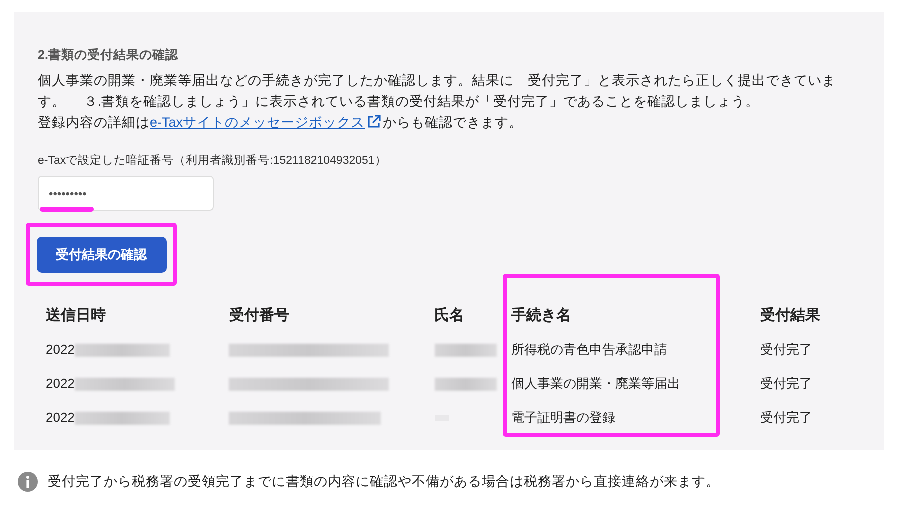  Describe the element at coordinates (76, 315) in the screenshot. I see `column-header: 送信日時` at that location.